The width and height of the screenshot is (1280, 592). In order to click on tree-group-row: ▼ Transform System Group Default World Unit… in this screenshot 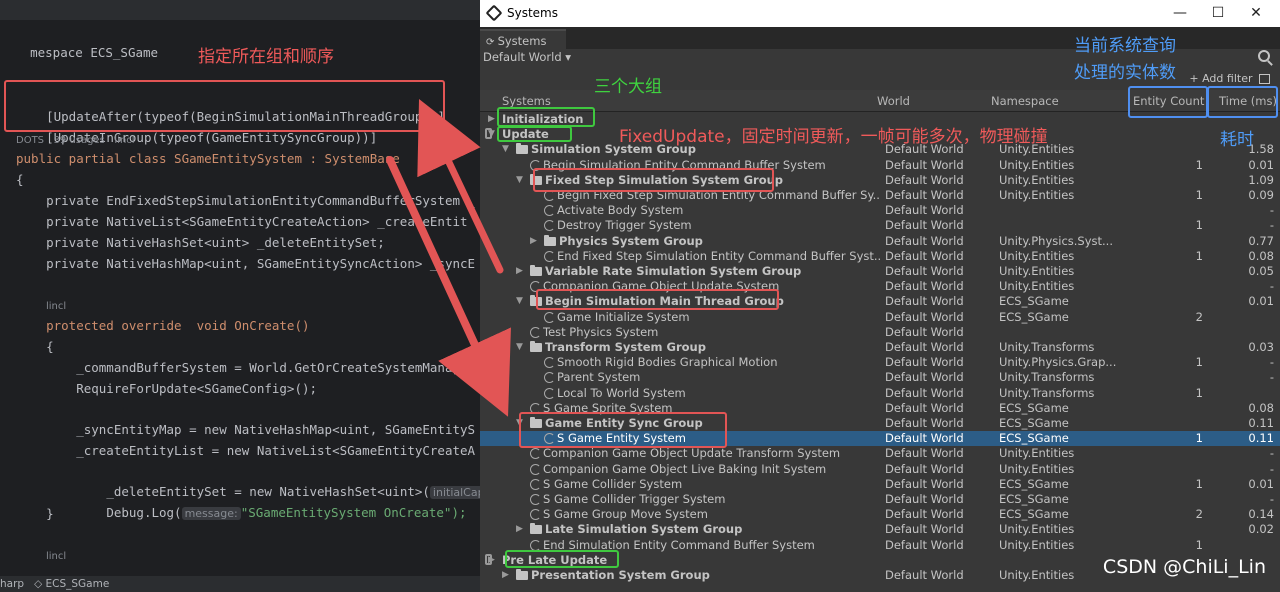, I will do `click(880, 347)`.